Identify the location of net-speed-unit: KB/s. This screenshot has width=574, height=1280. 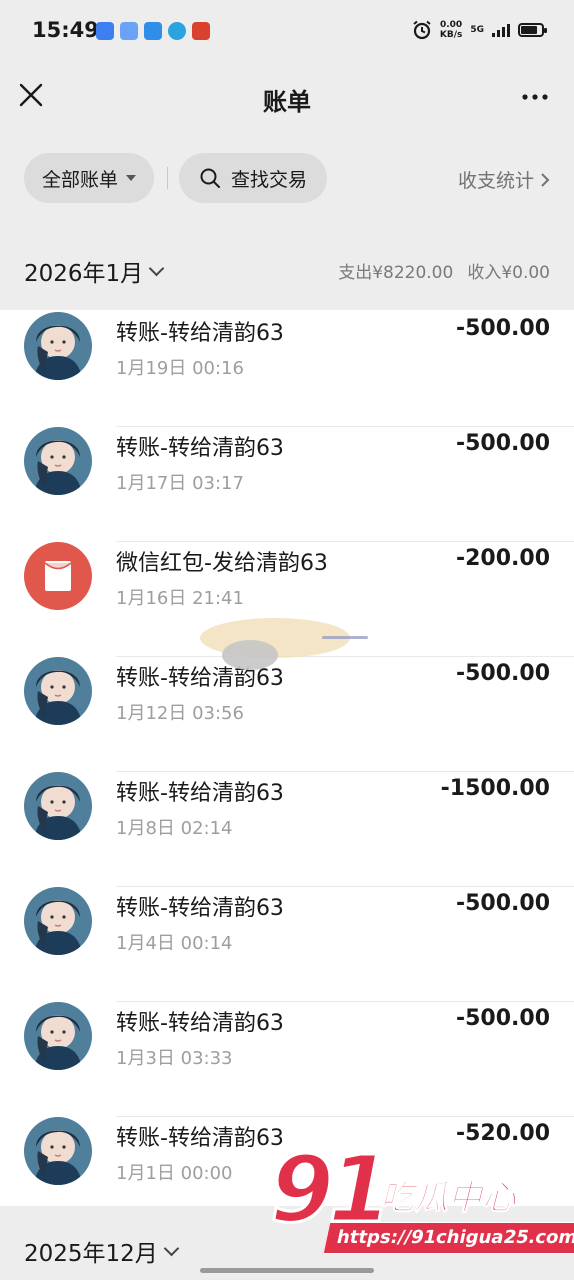
(451, 35).